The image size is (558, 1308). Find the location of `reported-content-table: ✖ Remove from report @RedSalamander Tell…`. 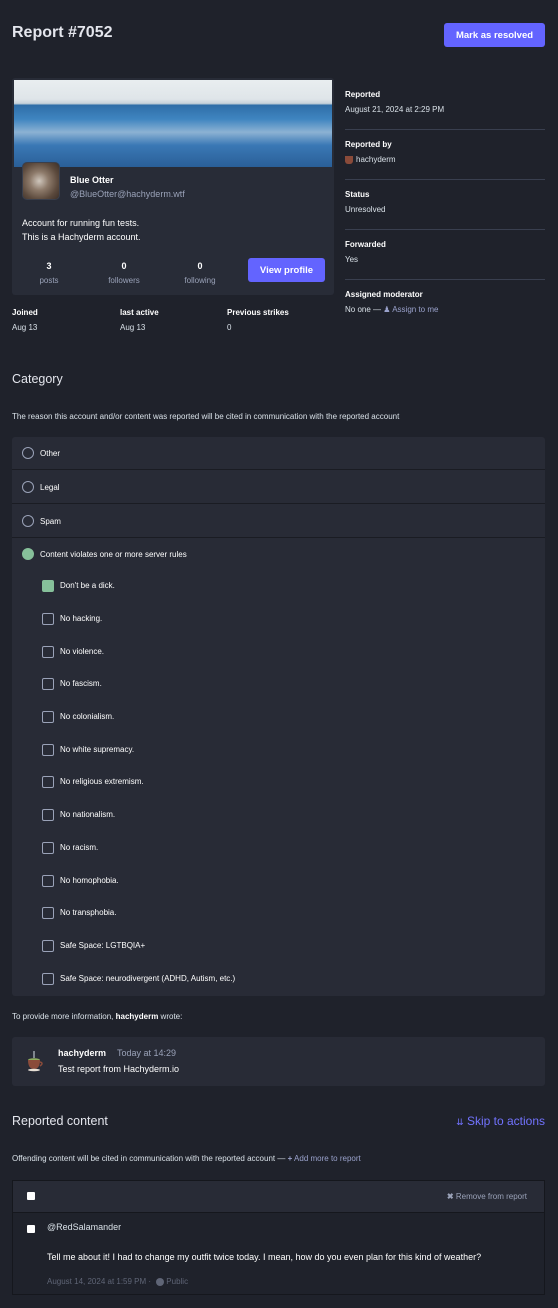

reported-content-table: ✖ Remove from report @RedSalamander Tell… is located at coordinates (278, 1237).